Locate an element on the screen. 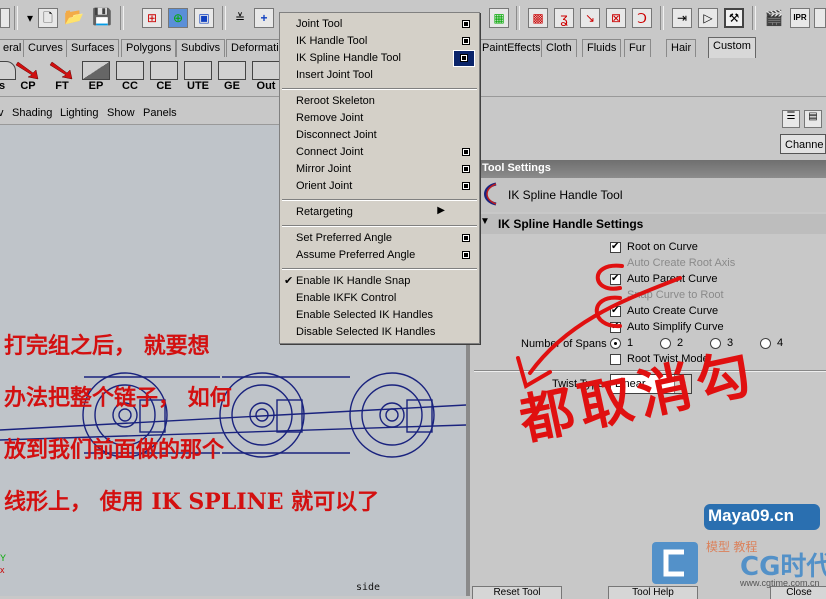 The height and width of the screenshot is (599, 826). select-hierarchy-icon: ⊞ is located at coordinates (152, 18).